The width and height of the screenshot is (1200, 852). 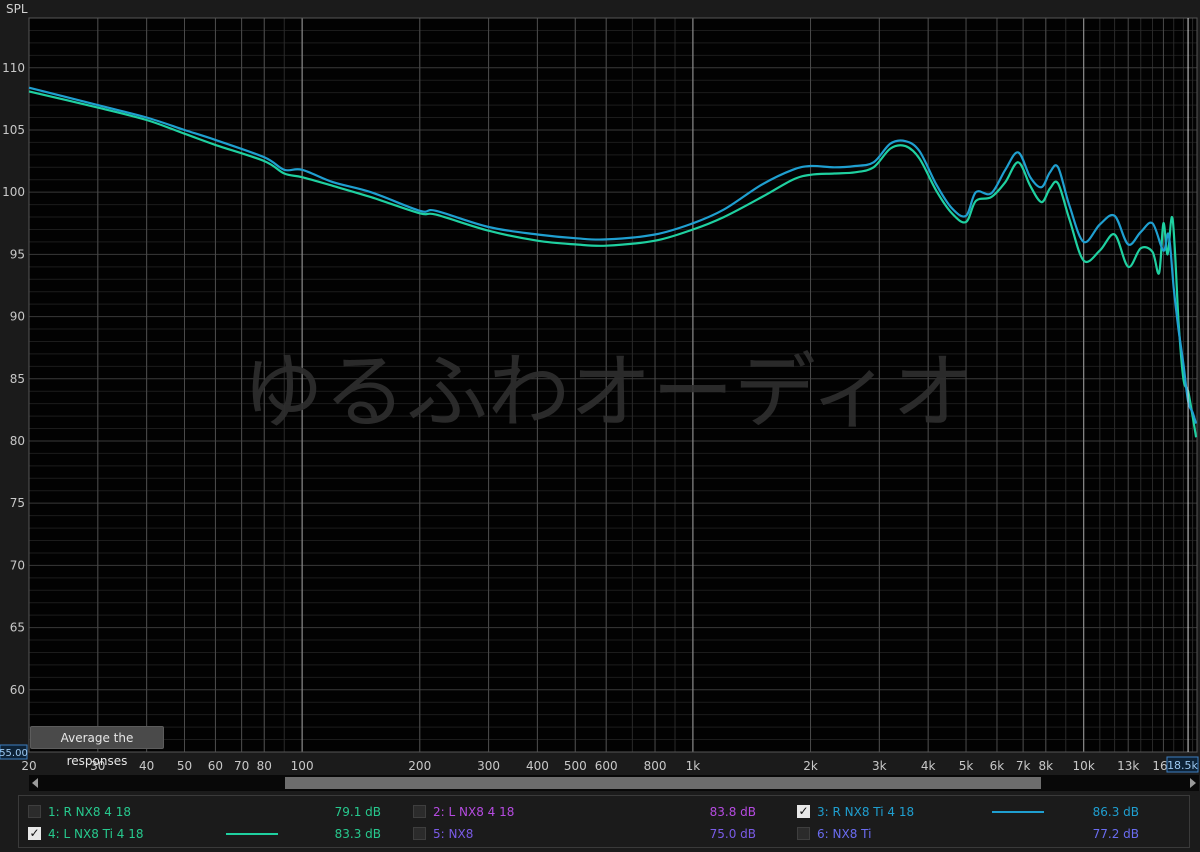 I want to click on x-tick-label: 5k, so click(x=966, y=766).